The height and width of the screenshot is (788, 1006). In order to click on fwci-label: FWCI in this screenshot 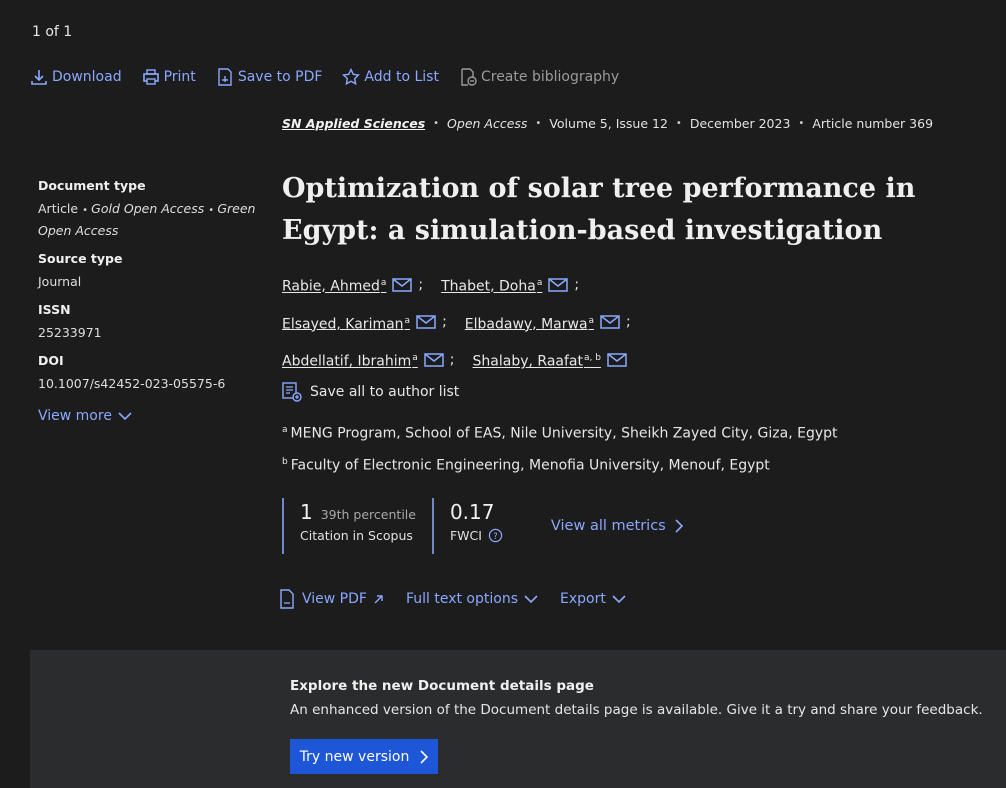, I will do `click(465, 535)`.